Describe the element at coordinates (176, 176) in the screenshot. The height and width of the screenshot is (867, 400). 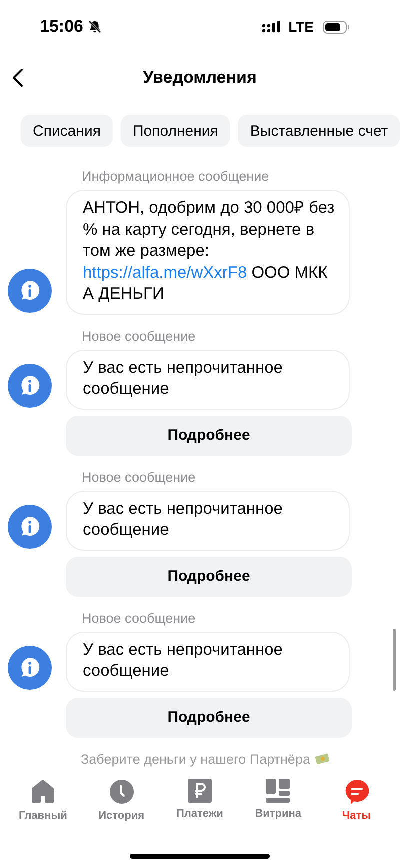
I see `message-label: Информационное сообщение` at that location.